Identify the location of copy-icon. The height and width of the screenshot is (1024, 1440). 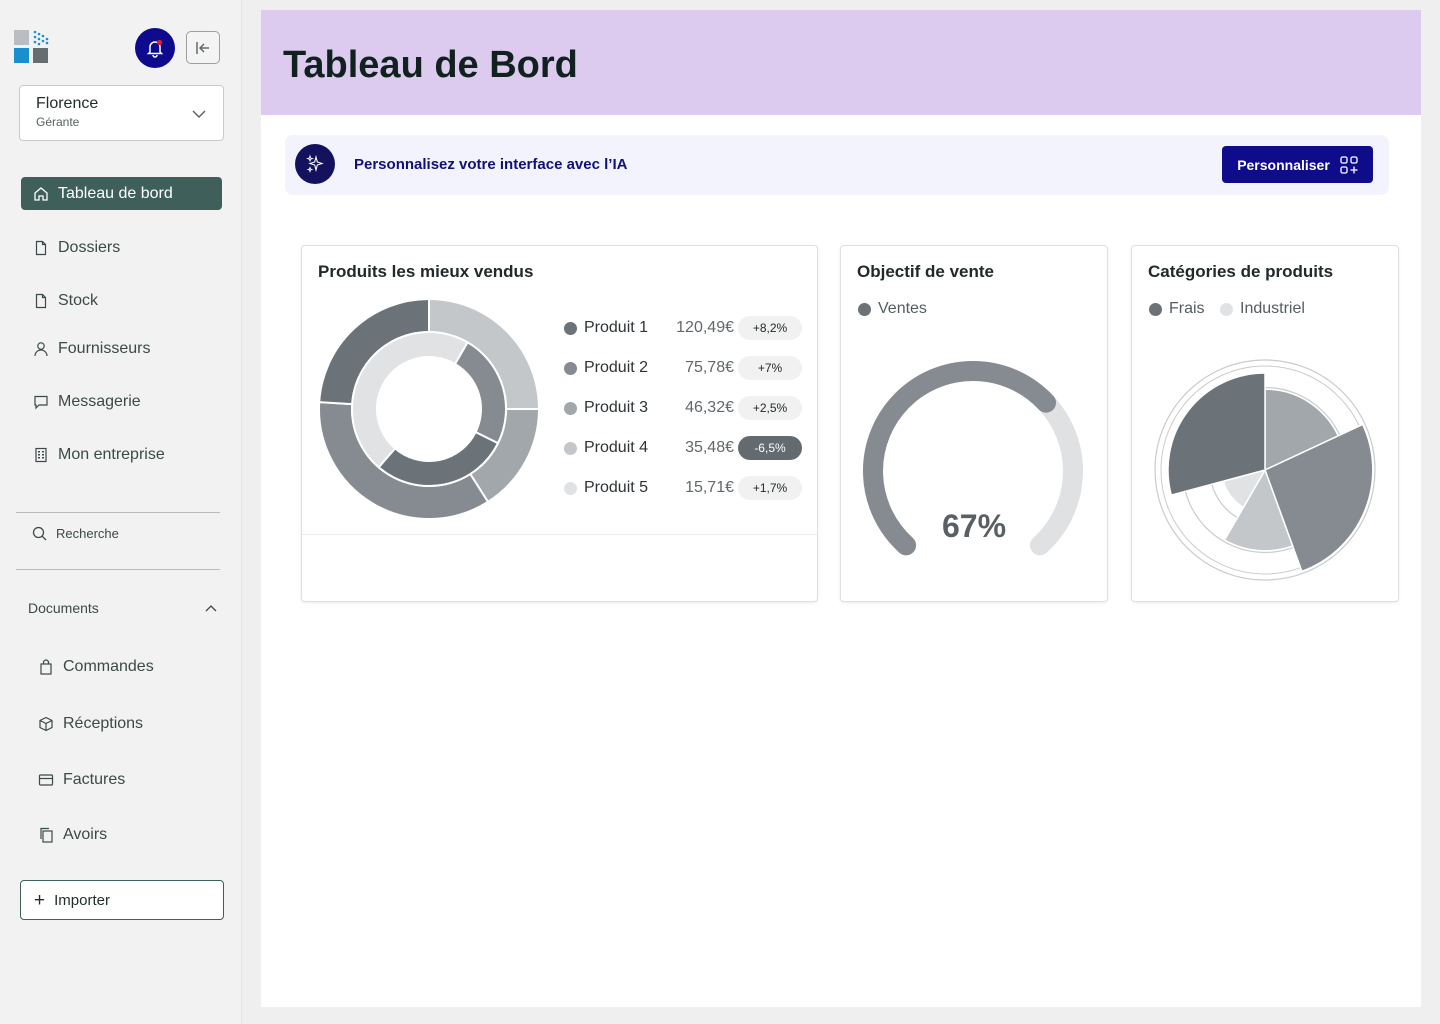
(46, 835).